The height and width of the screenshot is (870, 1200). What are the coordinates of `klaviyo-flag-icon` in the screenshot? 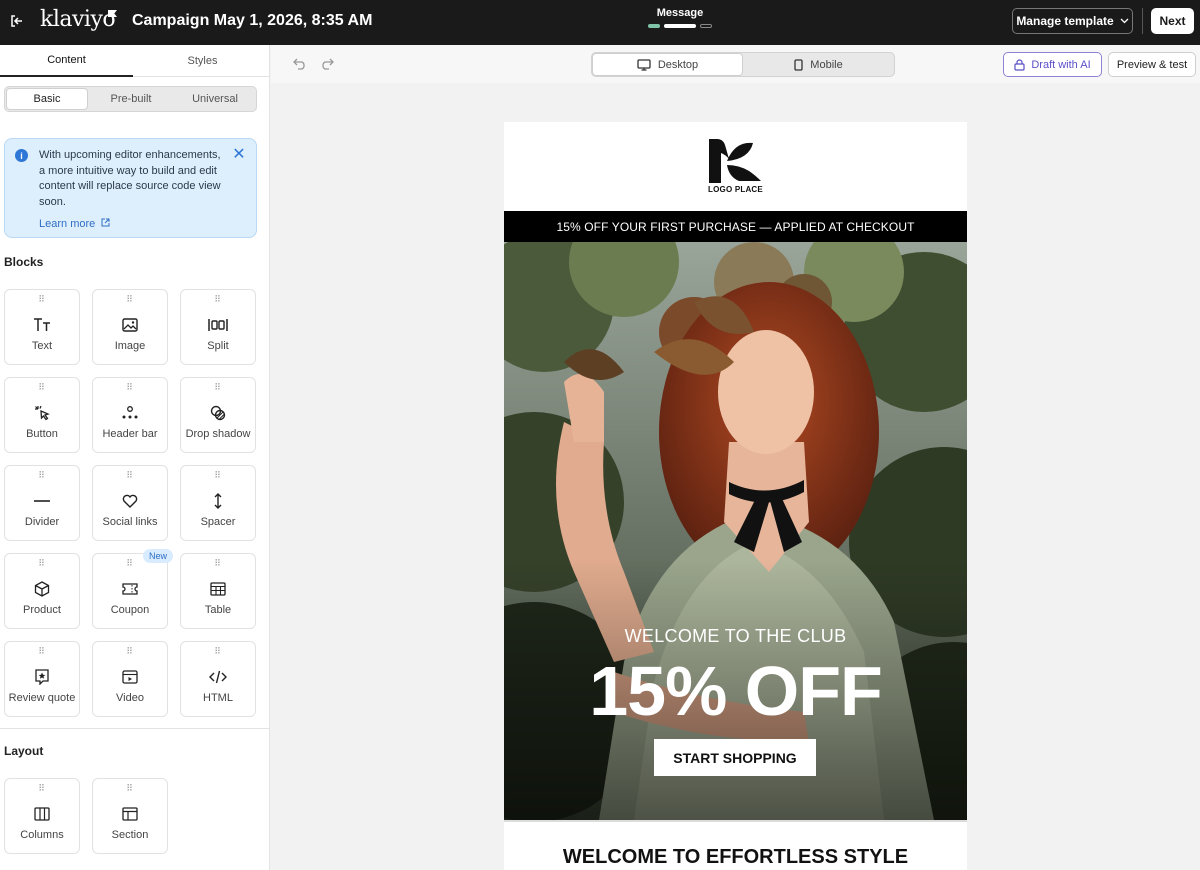 It's located at (112, 13).